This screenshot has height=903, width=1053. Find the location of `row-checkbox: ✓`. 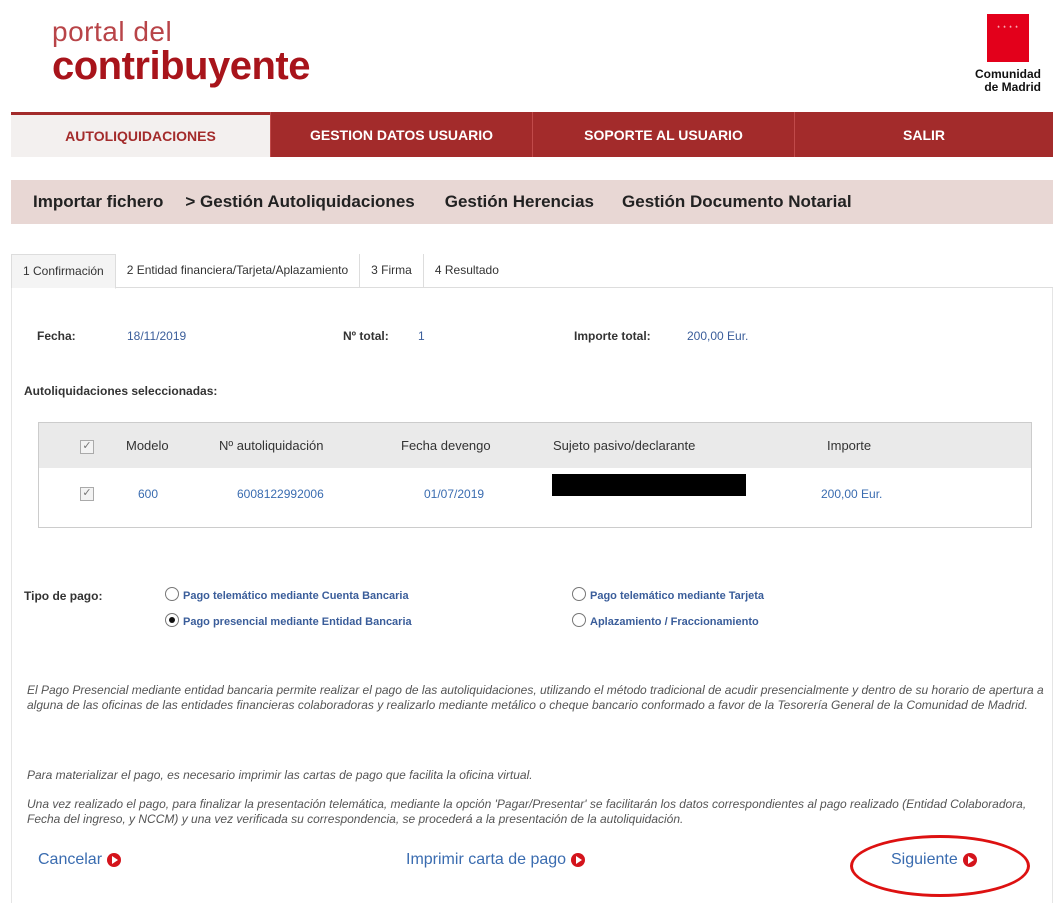

row-checkbox: ✓ is located at coordinates (87, 494).